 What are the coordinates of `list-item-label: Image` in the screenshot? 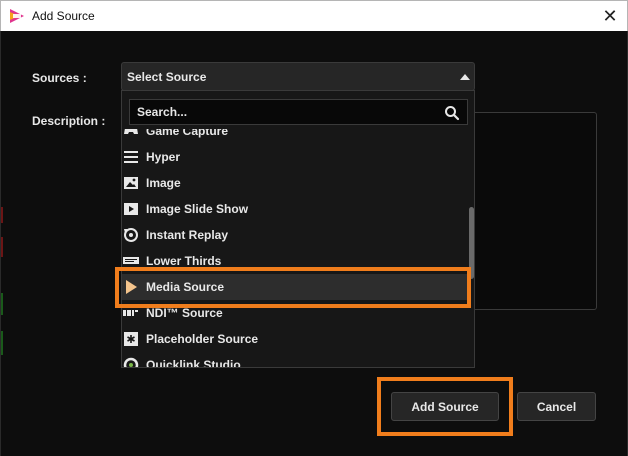 It's located at (163, 183).